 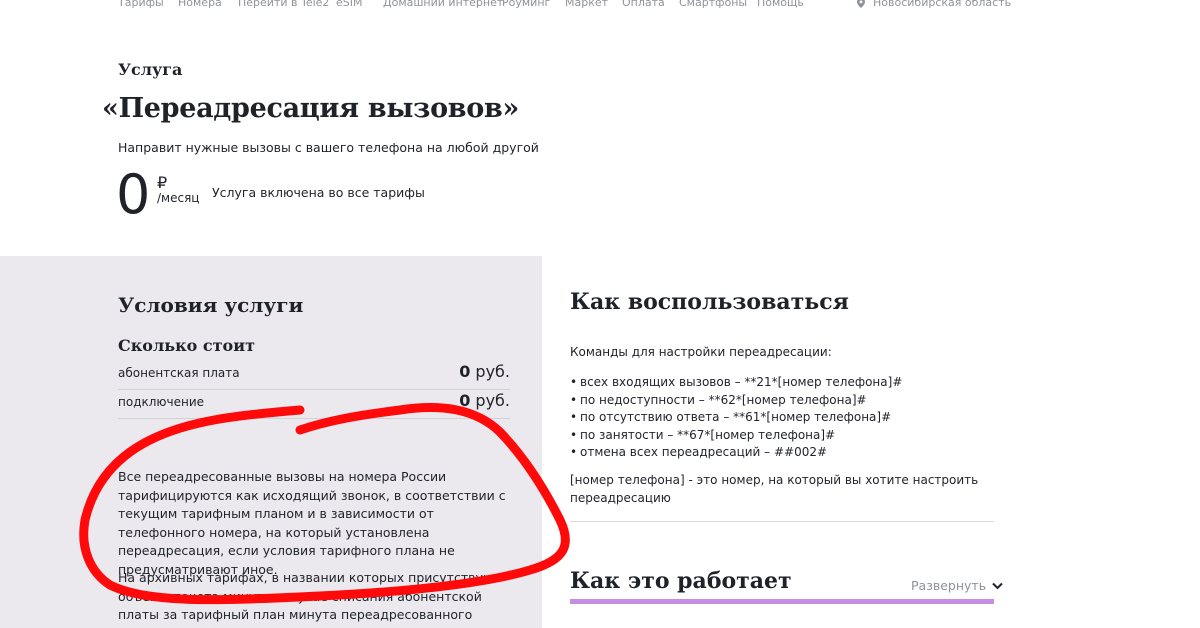 What do you see at coordinates (861, 4) in the screenshot?
I see `map-pin-icon` at bounding box center [861, 4].